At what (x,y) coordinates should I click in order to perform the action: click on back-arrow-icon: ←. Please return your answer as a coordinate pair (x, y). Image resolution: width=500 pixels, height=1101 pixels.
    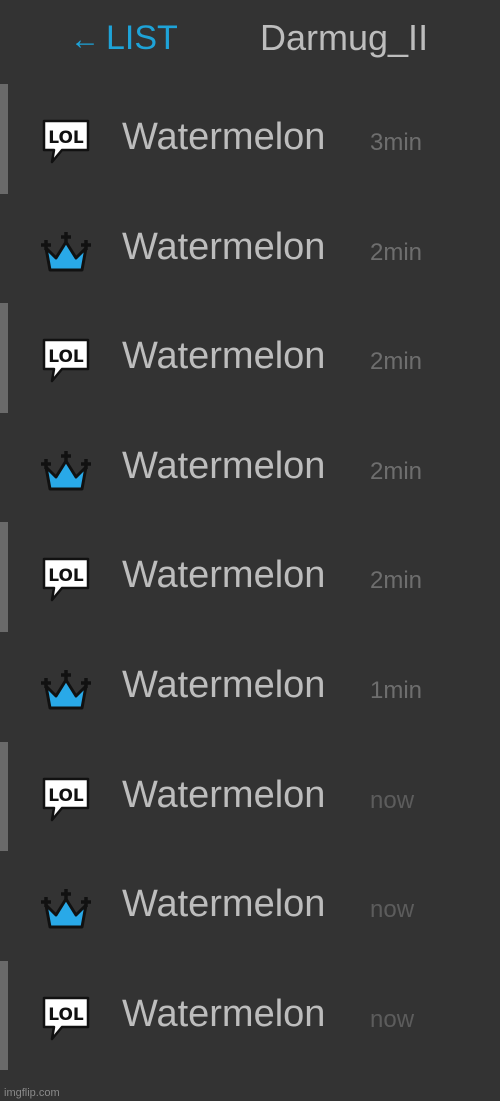
    Looking at the image, I should click on (85, 39).